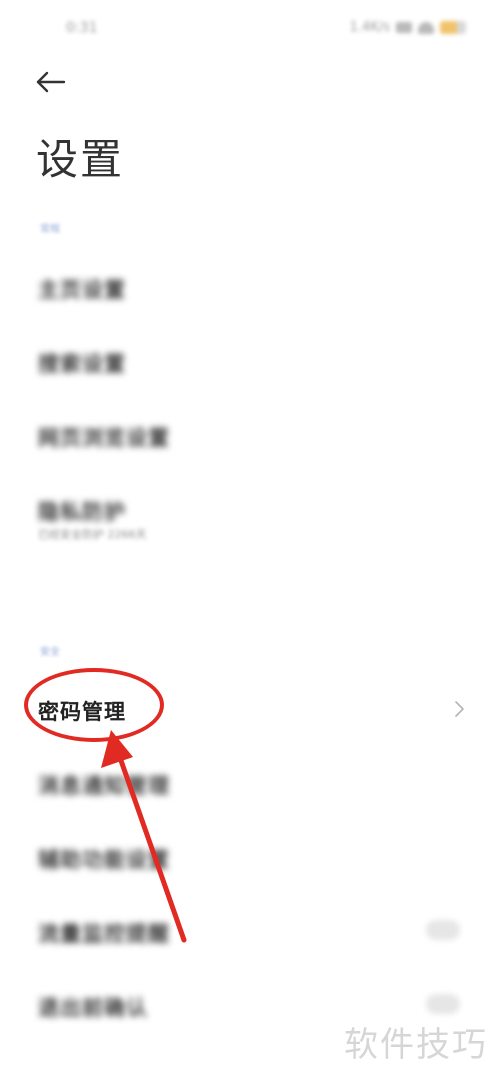 This screenshot has height=1084, width=500. What do you see at coordinates (250, 30) in the screenshot?
I see `status-bar: 0:31 1.4K/s` at bounding box center [250, 30].